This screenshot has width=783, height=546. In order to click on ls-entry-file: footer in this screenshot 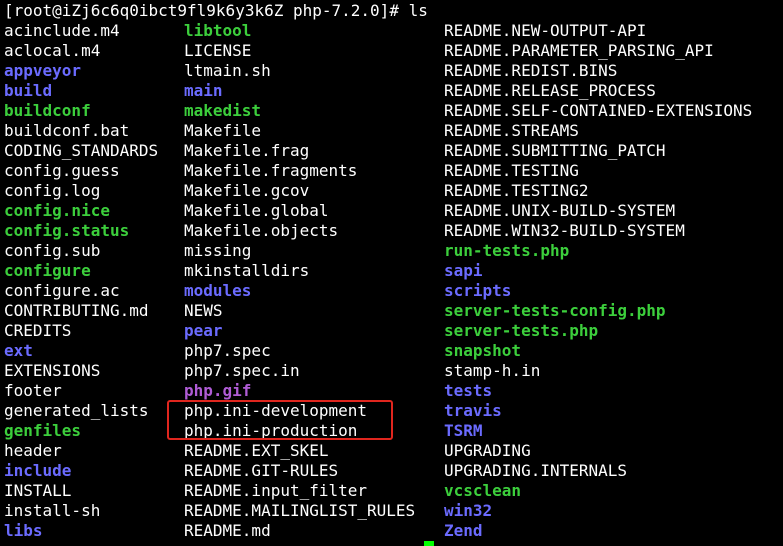, I will do `click(33, 390)`.